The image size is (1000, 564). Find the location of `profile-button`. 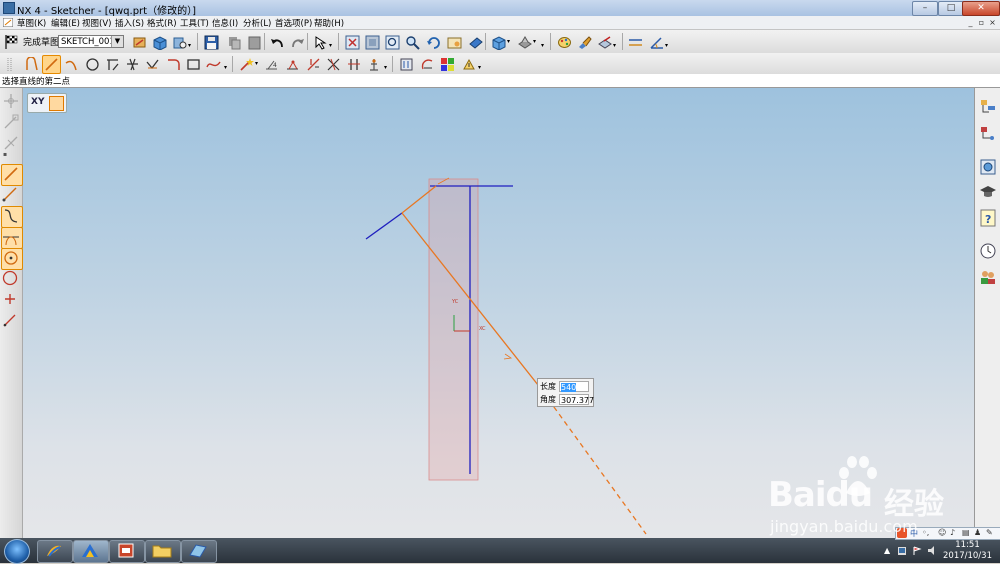

profile-button is located at coordinates (31, 64).